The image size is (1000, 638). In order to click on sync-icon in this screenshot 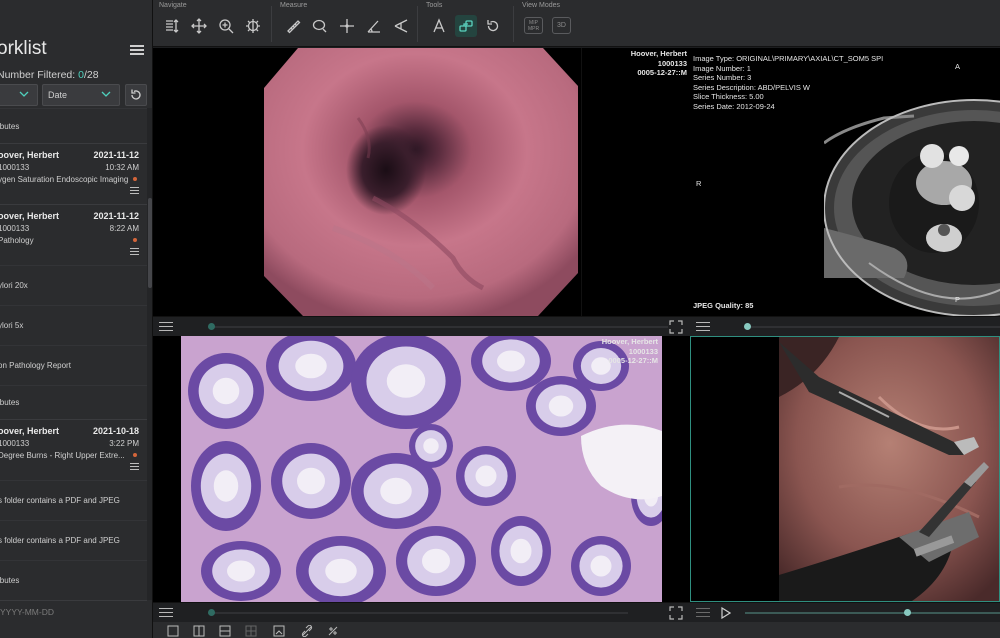, I will do `click(333, 631)`.